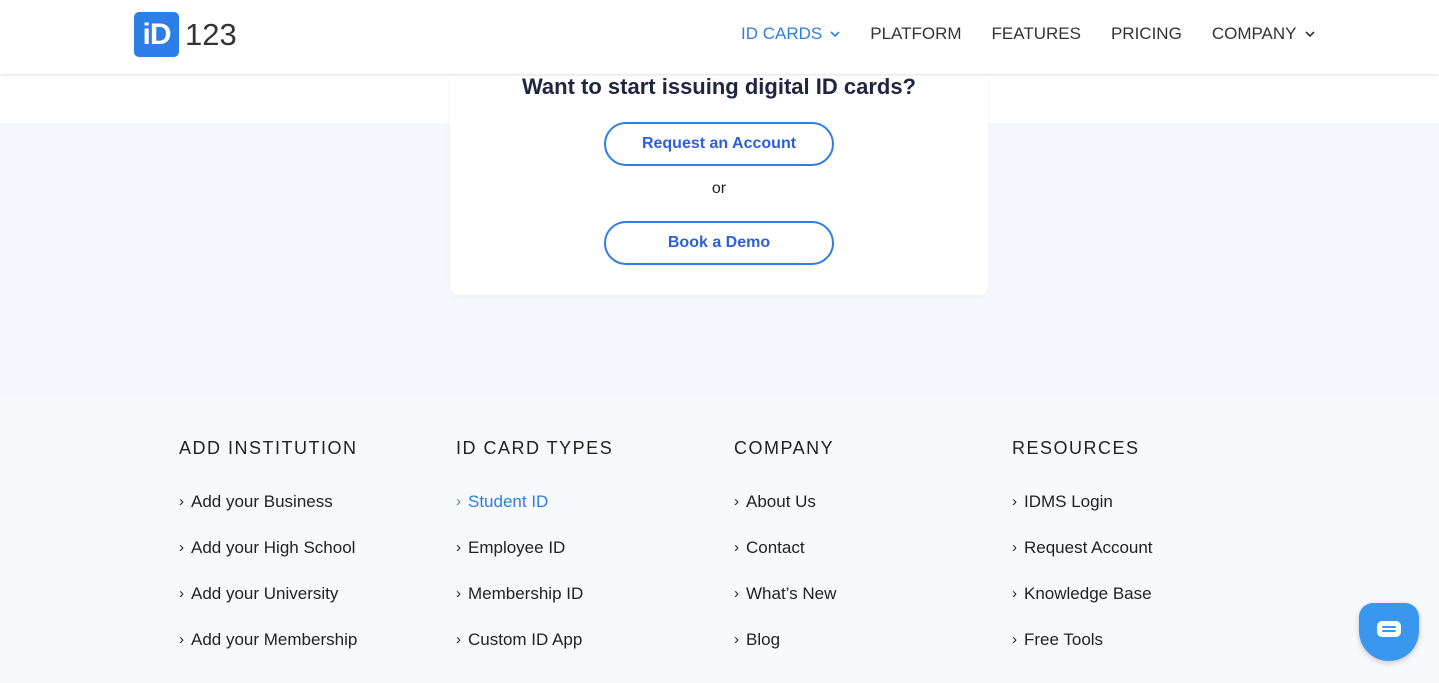 The height and width of the screenshot is (683, 1439). I want to click on logo-mark-text: iD, so click(157, 34).